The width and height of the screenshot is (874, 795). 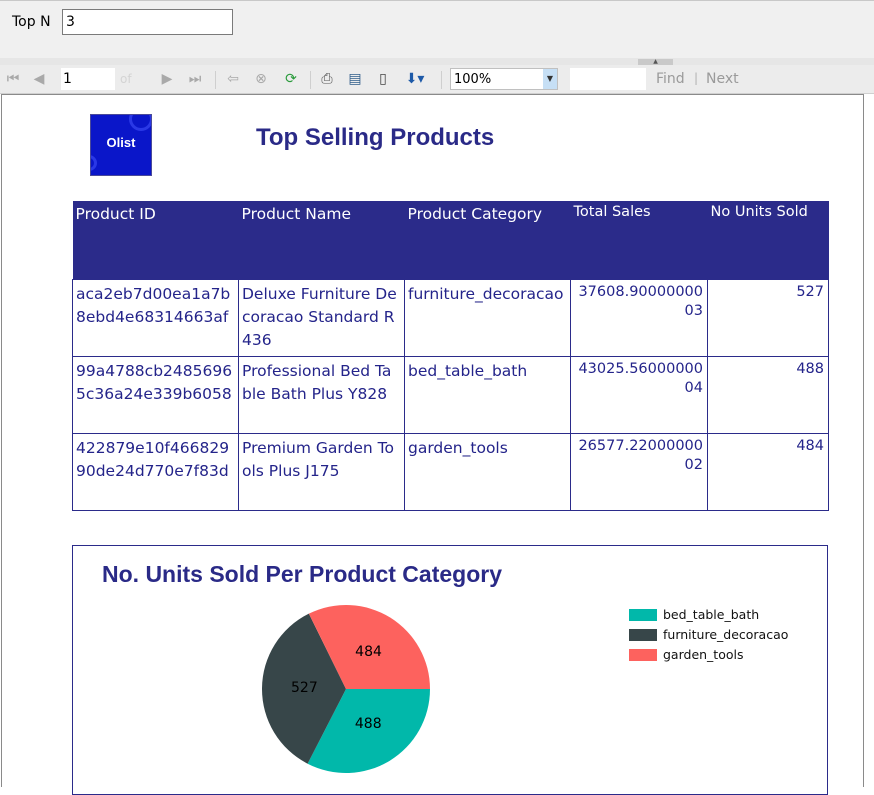 I want to click on cell-units-sold: 484, so click(x=768, y=471).